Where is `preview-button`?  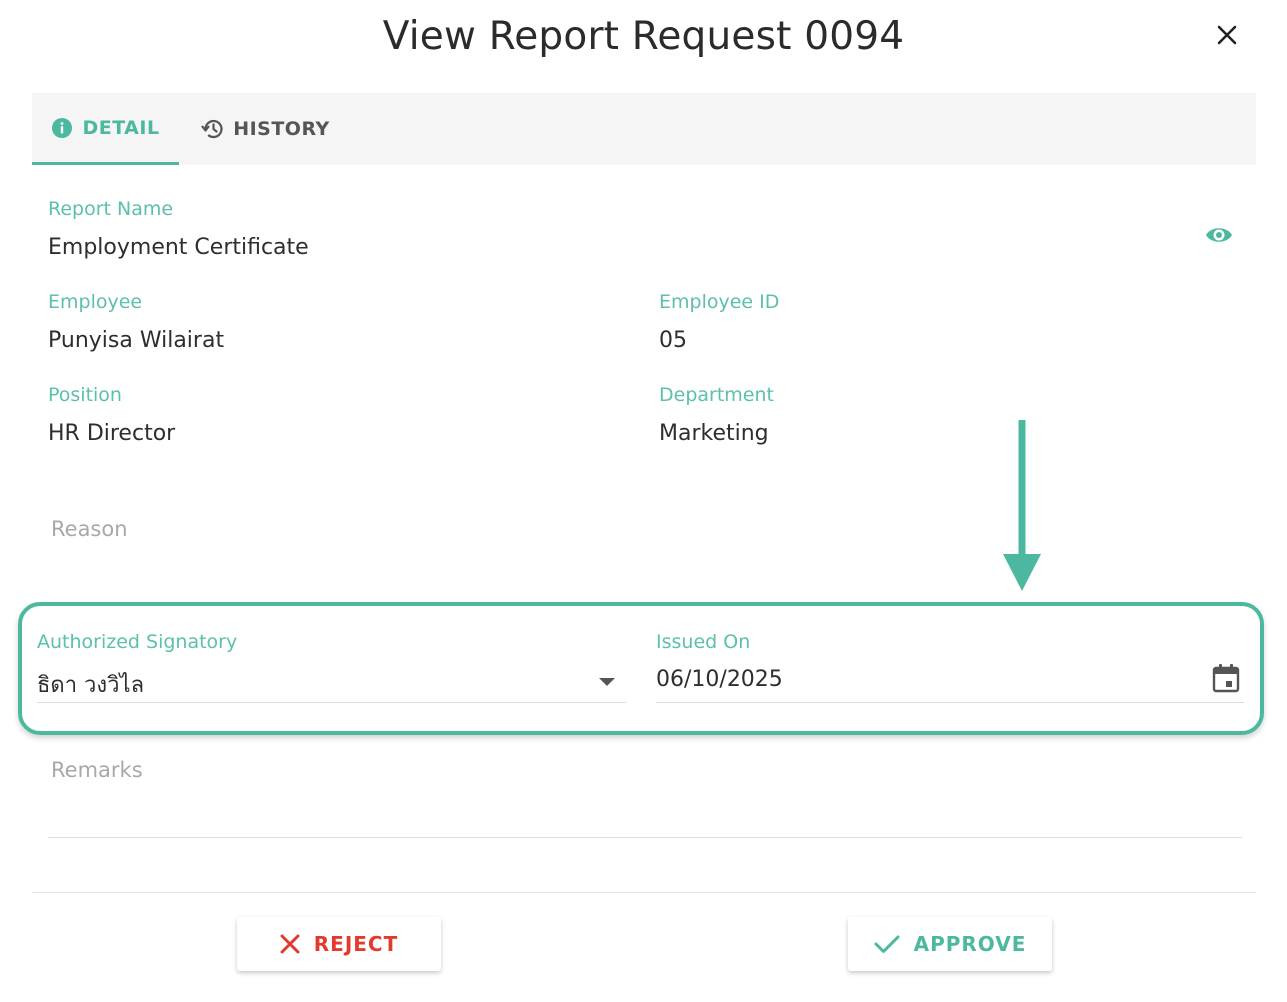
preview-button is located at coordinates (1219, 235).